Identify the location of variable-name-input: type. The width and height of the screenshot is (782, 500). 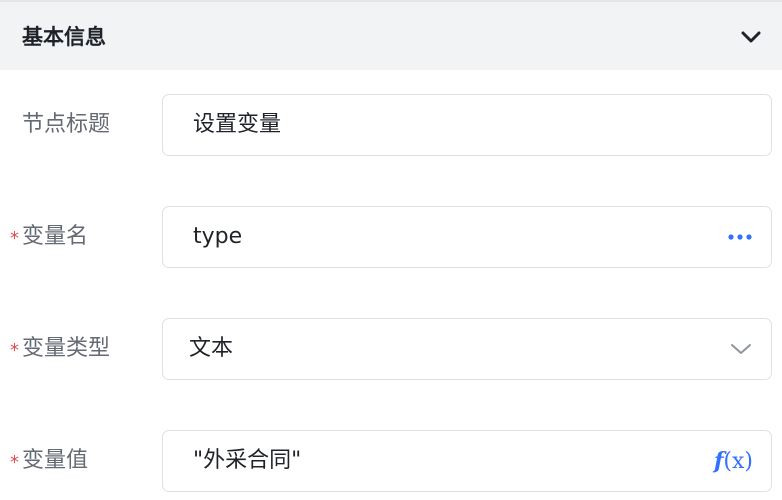
(467, 237).